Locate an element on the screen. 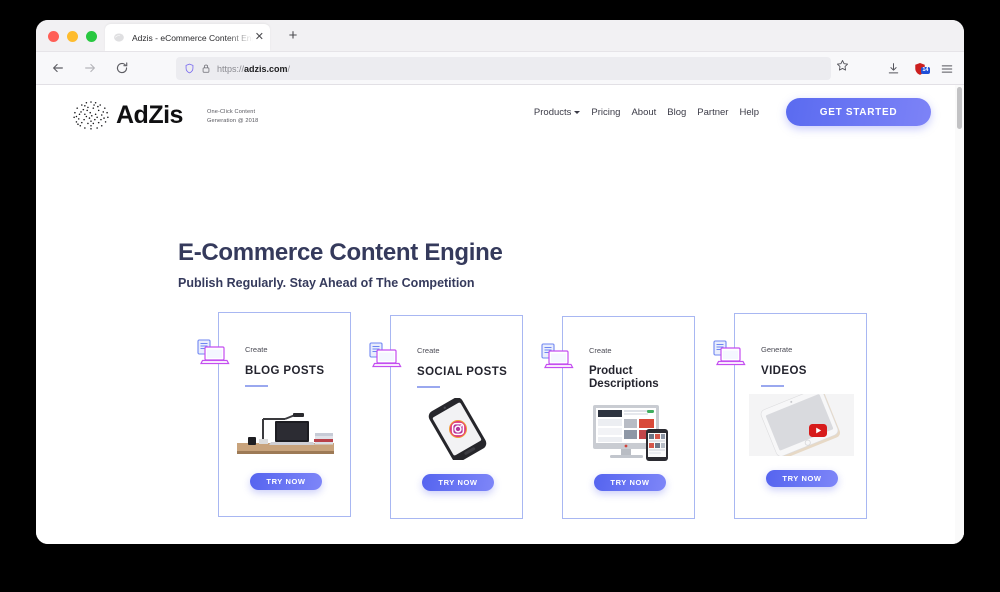 This screenshot has height=592, width=1000. page-scrollbar-thumb is located at coordinates (959, 108).